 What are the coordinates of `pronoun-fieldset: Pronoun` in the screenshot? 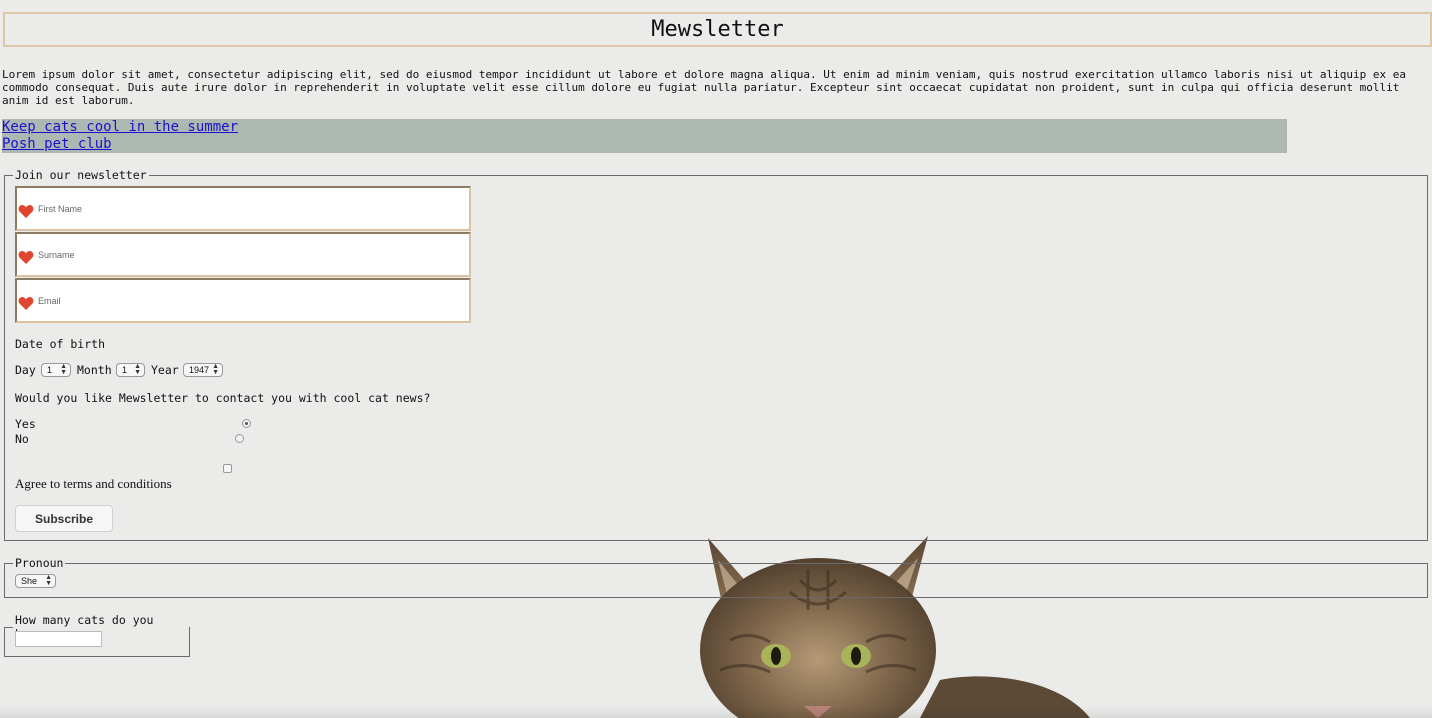 It's located at (716, 577).